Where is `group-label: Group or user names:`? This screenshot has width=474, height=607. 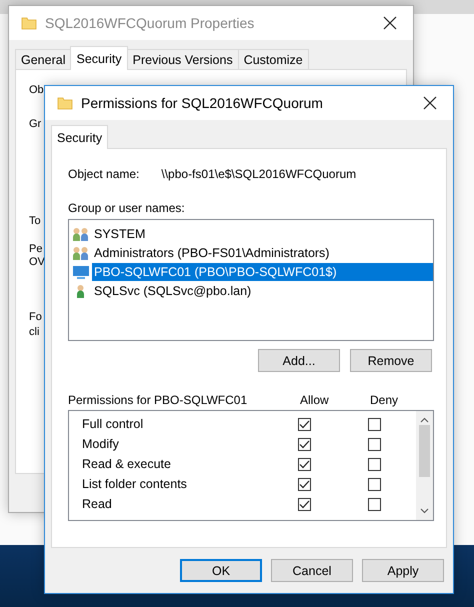 group-label: Group or user names: is located at coordinates (126, 208).